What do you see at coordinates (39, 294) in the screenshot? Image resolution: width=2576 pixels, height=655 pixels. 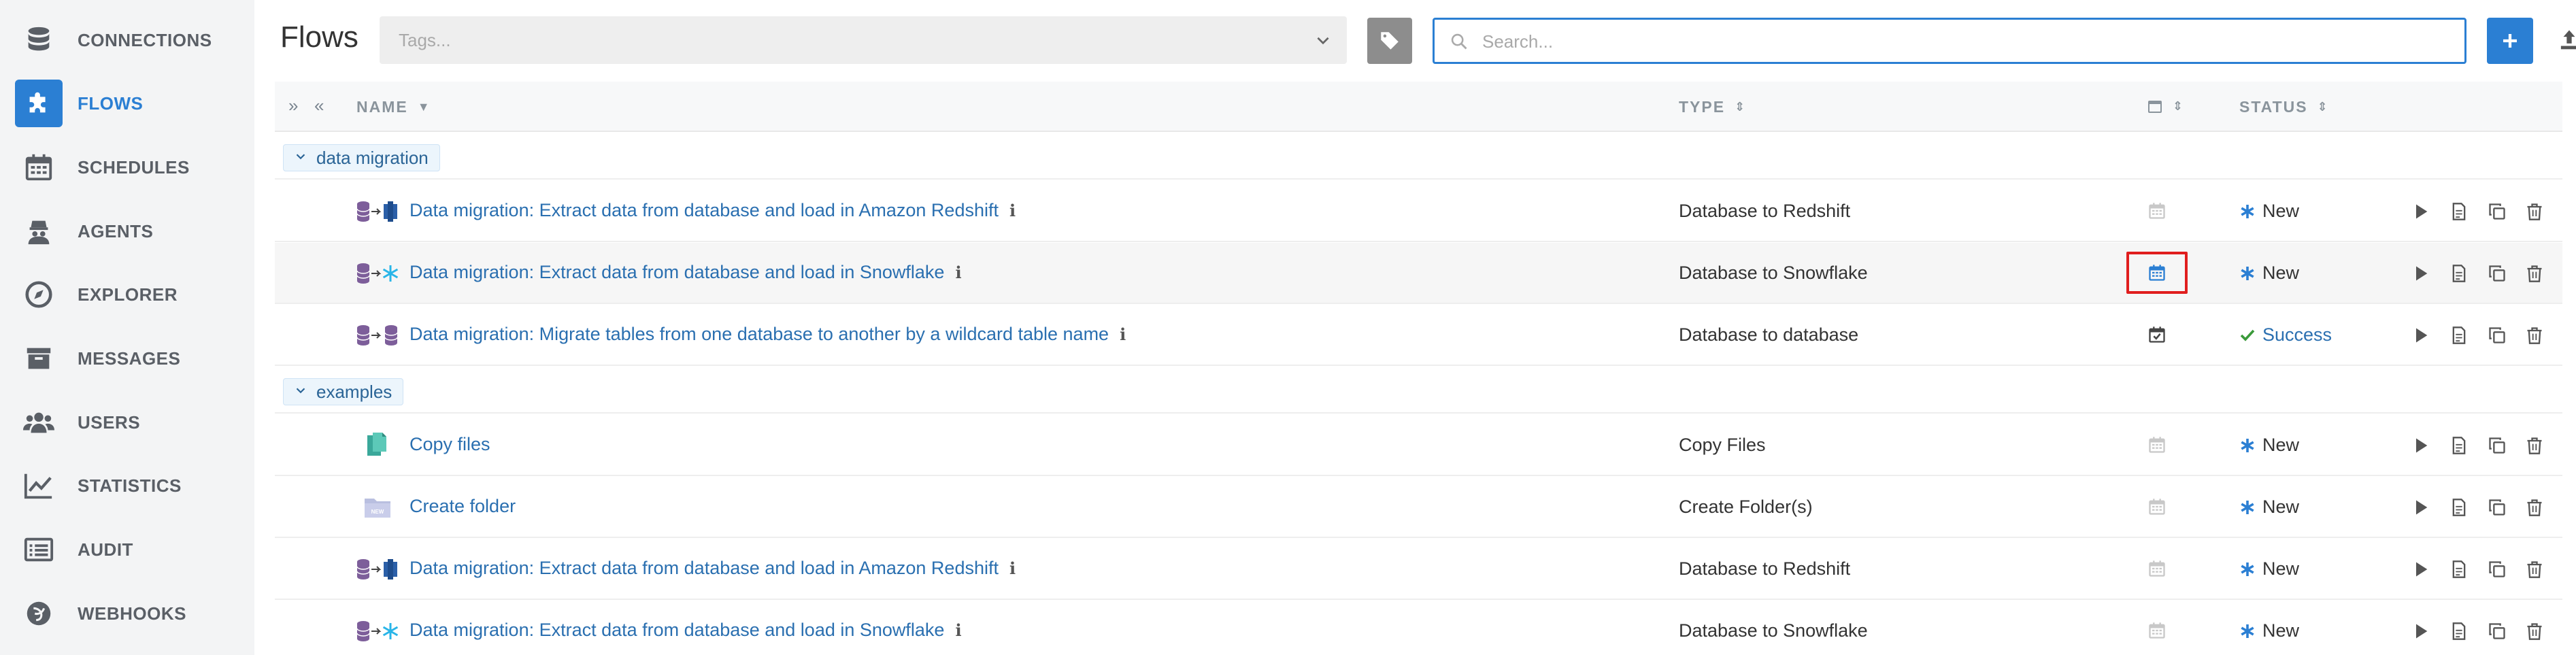 I see `compass-icon` at bounding box center [39, 294].